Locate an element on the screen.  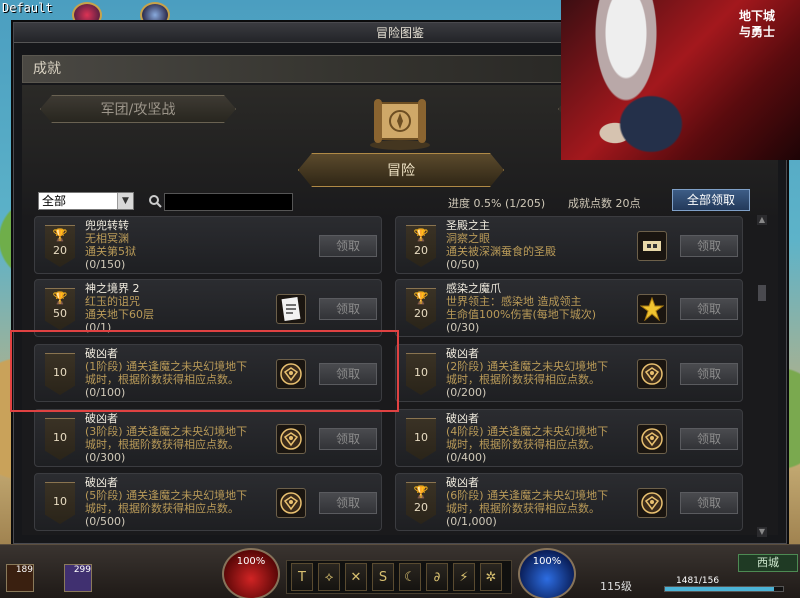
achievement-progress: (0/30) is located at coordinates (463, 327).